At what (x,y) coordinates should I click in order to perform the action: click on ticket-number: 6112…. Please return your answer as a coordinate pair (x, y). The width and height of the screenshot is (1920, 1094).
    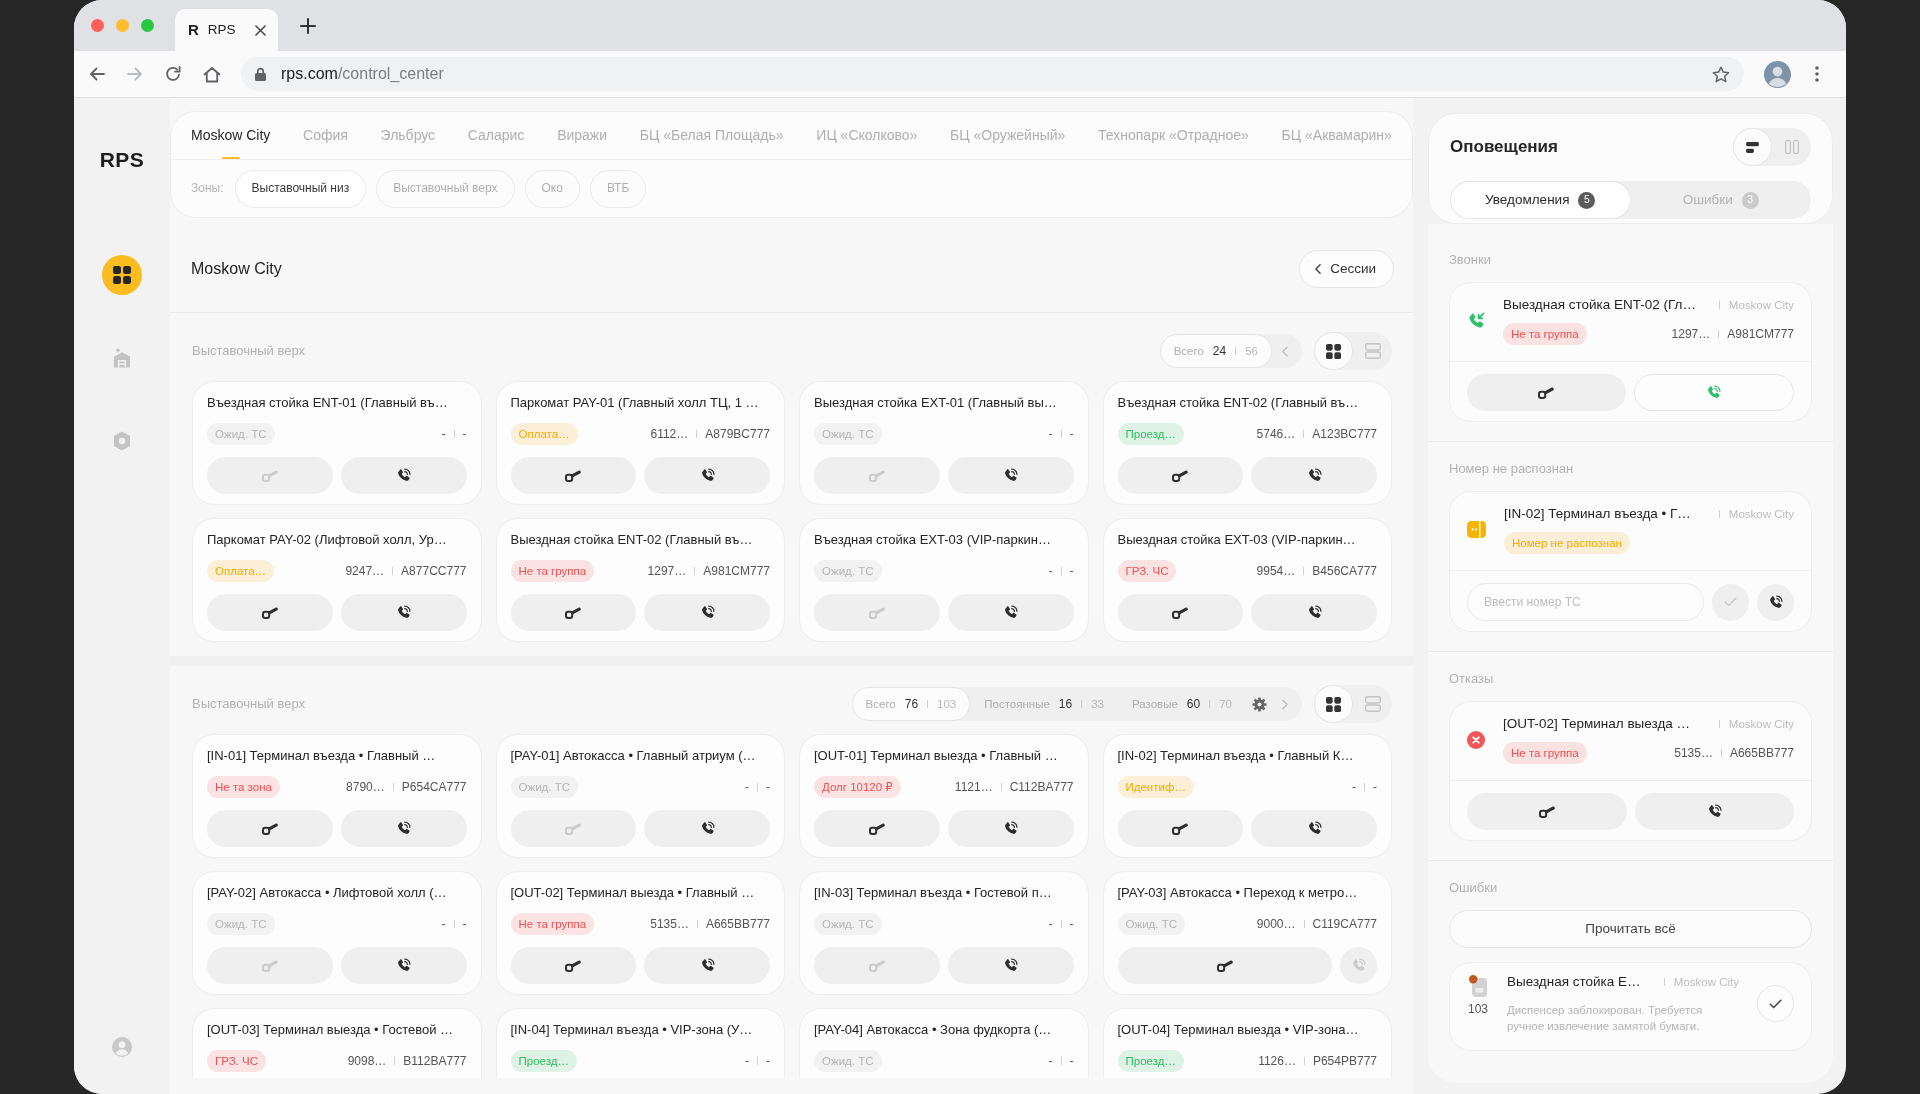
    Looking at the image, I should click on (669, 434).